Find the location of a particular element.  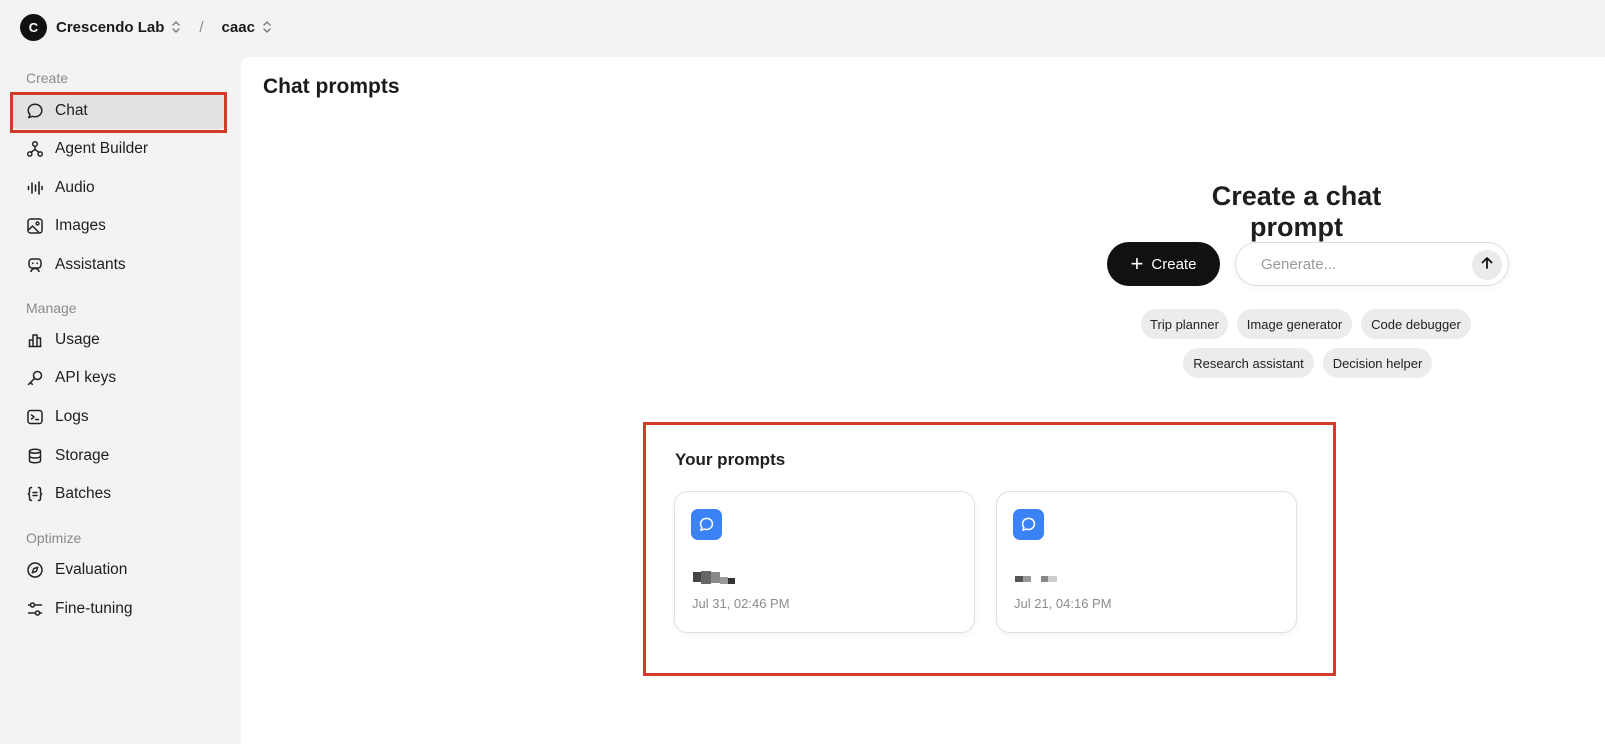

sidebar-item-storage: Storage is located at coordinates (118, 456).